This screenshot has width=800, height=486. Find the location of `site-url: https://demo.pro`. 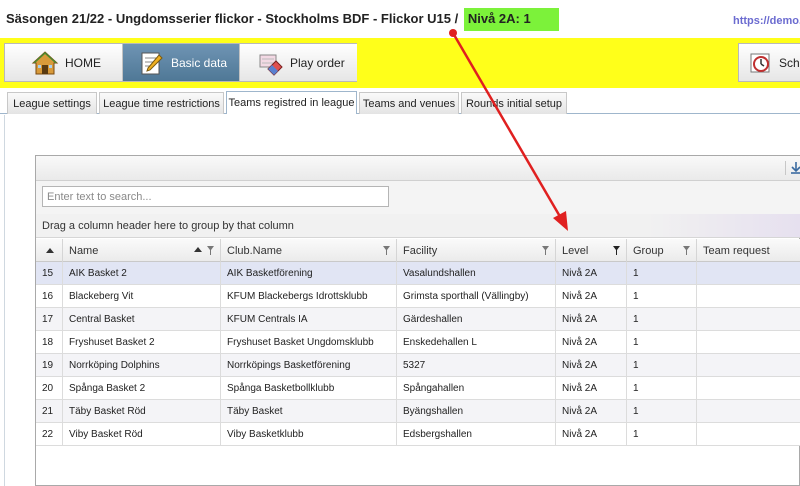

site-url: https://demo.pro is located at coordinates (766, 21).